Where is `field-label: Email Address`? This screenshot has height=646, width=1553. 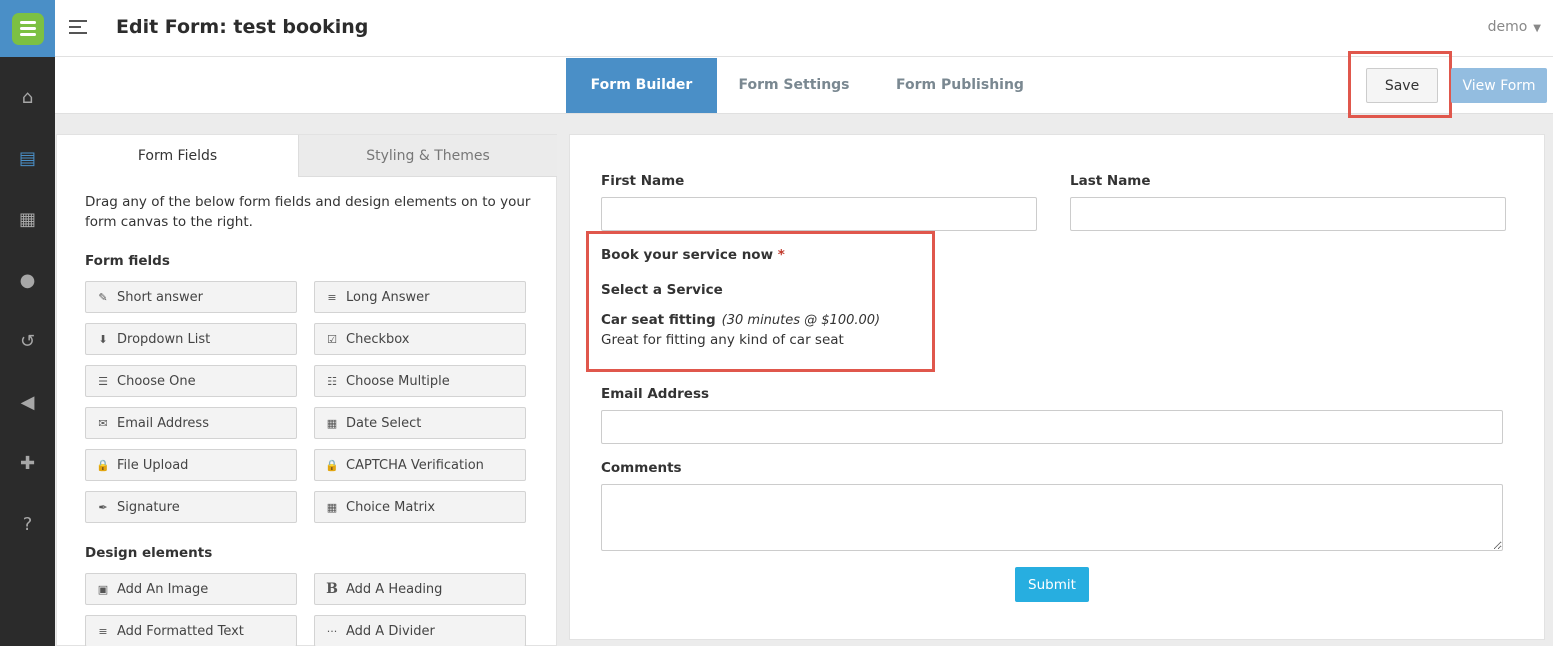
field-label: Email Address is located at coordinates (163, 423).